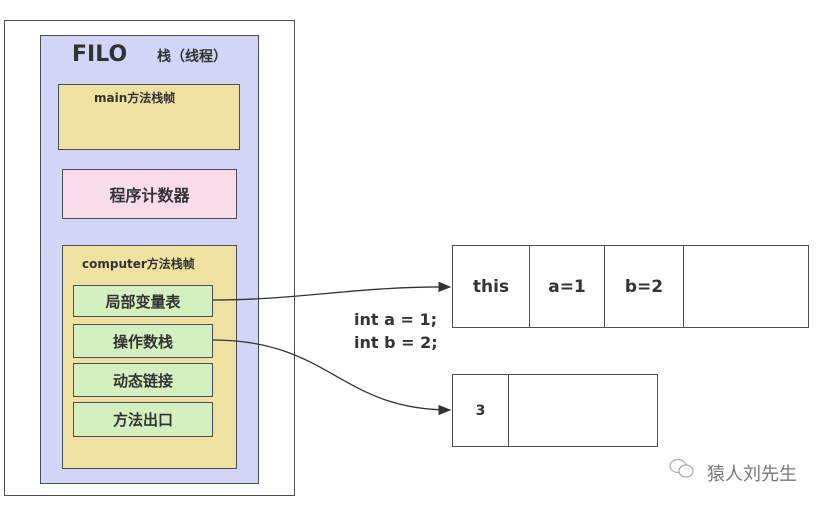 The width and height of the screenshot is (833, 508). Describe the element at coordinates (332, 291) in the screenshot. I see `arrow-to-local-vars` at that location.